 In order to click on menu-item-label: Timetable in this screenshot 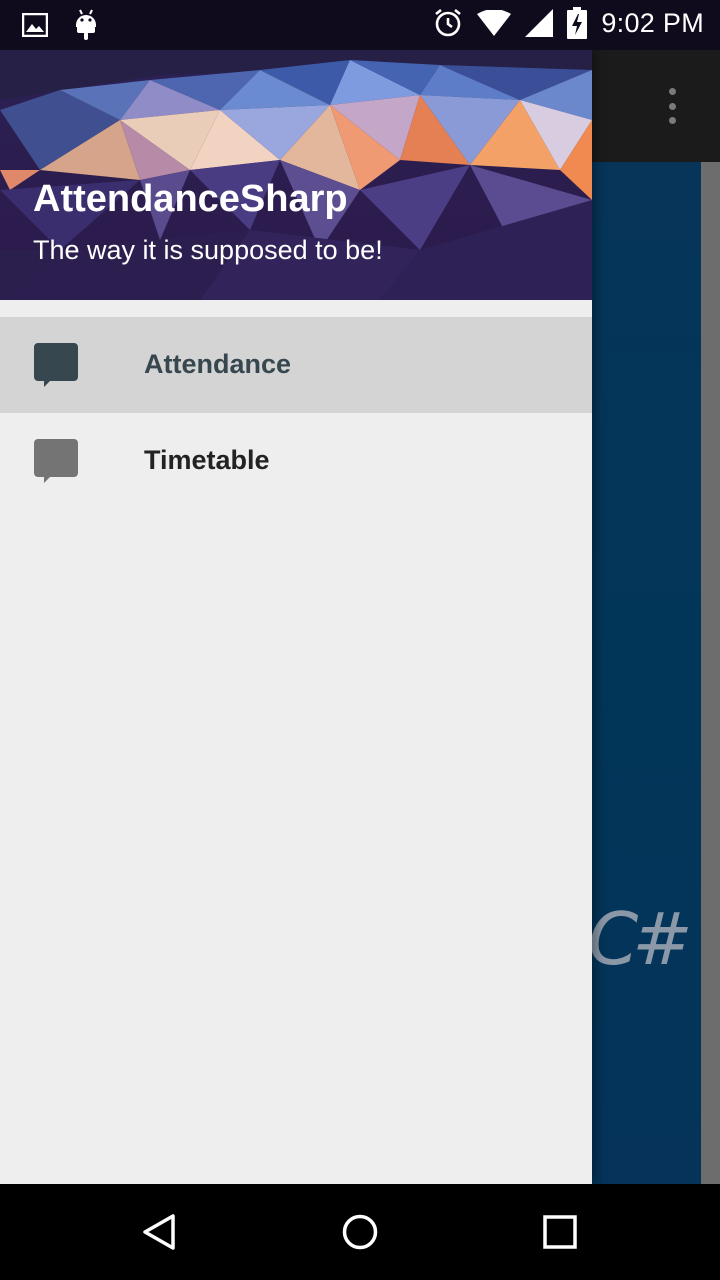, I will do `click(207, 460)`.